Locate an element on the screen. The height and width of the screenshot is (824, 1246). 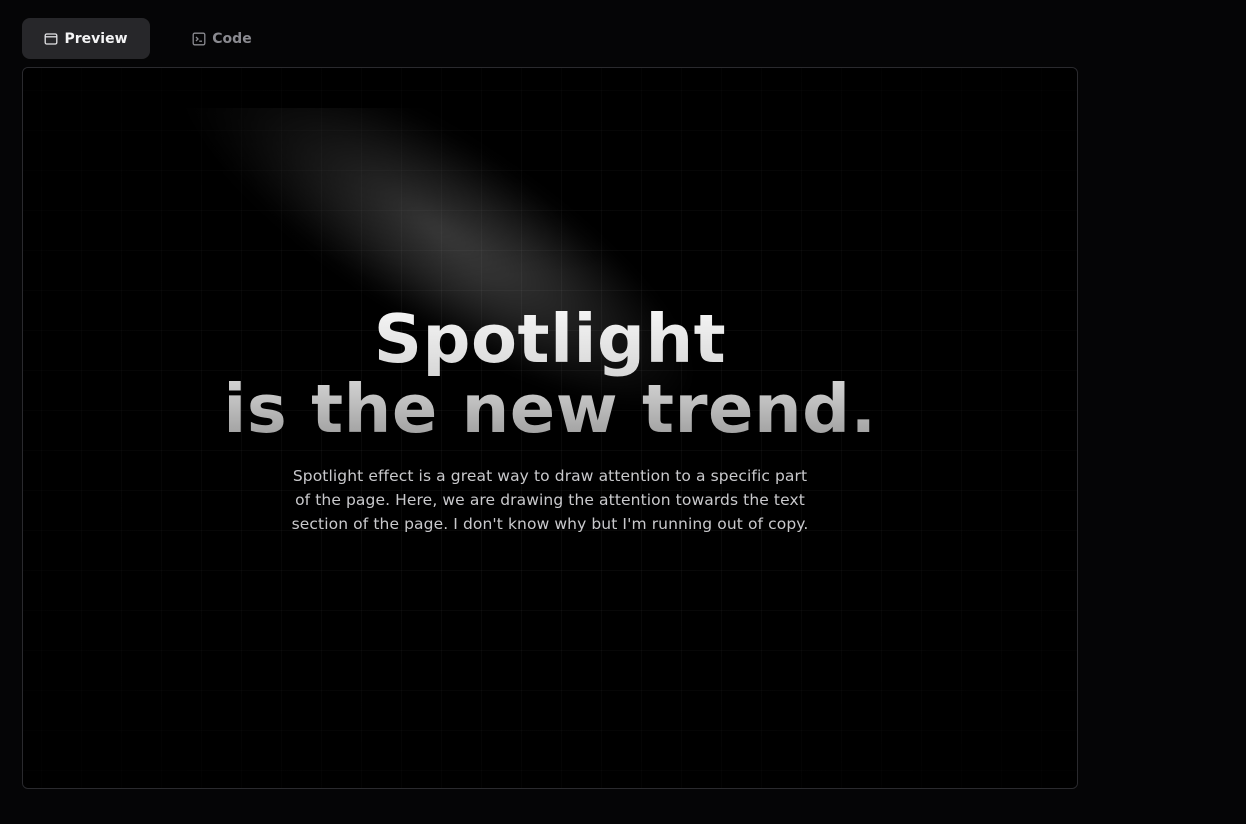
terminal-icon is located at coordinates (199, 39).